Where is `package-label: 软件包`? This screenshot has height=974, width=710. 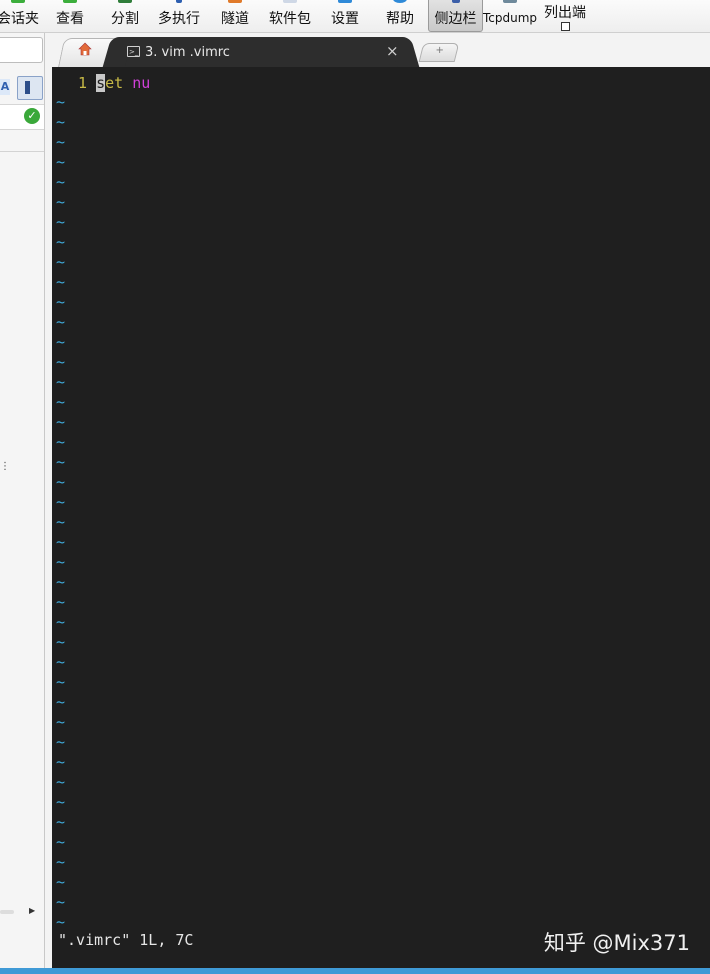
package-label: 软件包 is located at coordinates (290, 19).